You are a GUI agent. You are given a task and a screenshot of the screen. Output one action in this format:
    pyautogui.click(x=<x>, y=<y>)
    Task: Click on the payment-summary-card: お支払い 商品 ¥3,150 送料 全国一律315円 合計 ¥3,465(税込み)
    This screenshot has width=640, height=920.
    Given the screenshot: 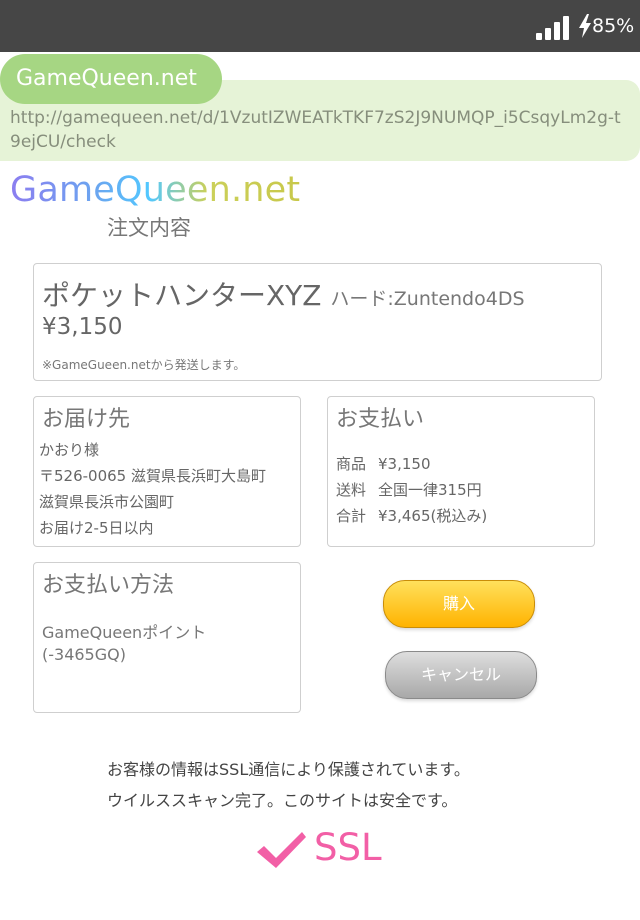 What is the action you would take?
    pyautogui.click(x=461, y=471)
    